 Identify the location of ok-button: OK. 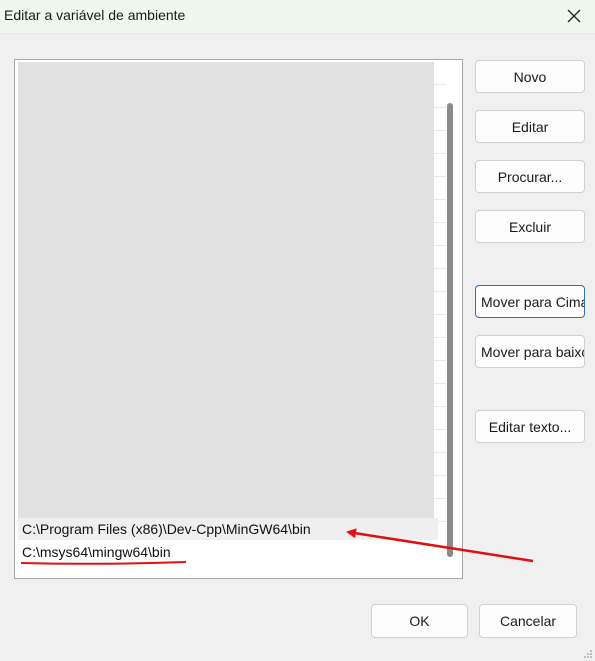
(419, 621).